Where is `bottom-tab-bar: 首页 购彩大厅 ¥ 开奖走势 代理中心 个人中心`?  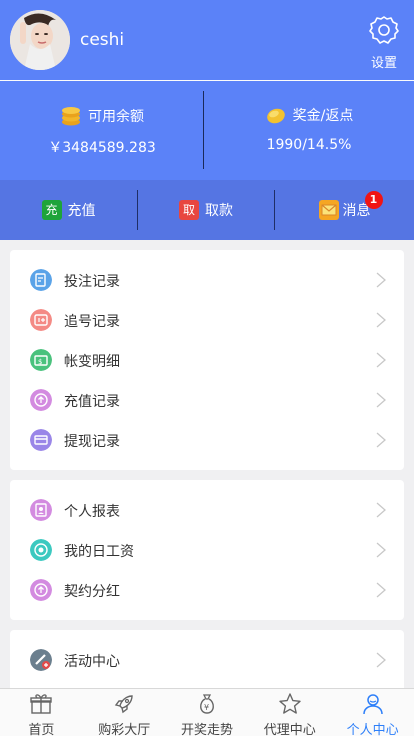
bottom-tab-bar: 首页 购彩大厅 ¥ 开奖走势 代理中心 个人中心 is located at coordinates (207, 712).